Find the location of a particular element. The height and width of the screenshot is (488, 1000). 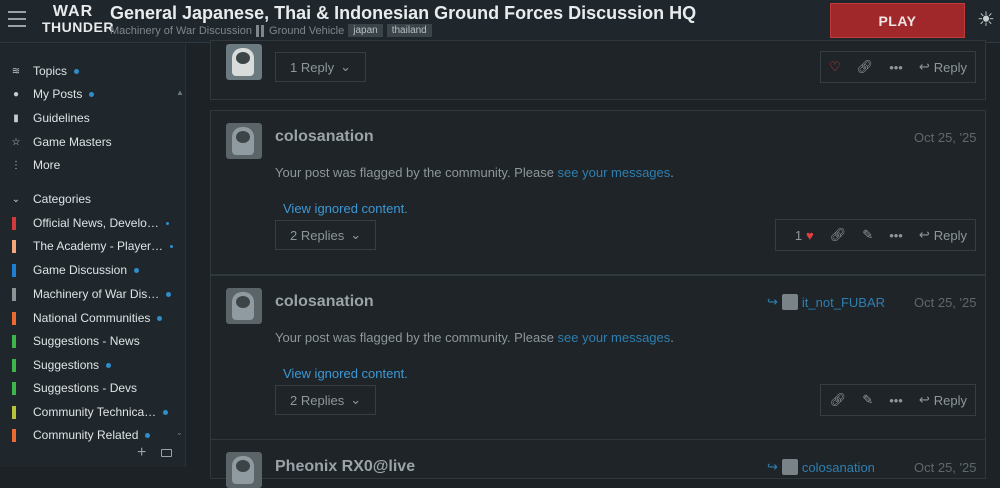

sidebar-categories-header: ⌄ Categories is located at coordinates (49, 199).